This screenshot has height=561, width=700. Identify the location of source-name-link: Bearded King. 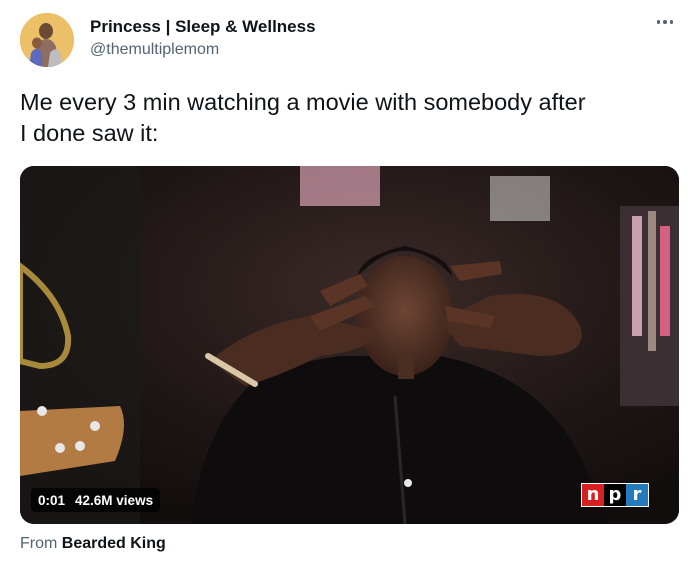
(114, 543).